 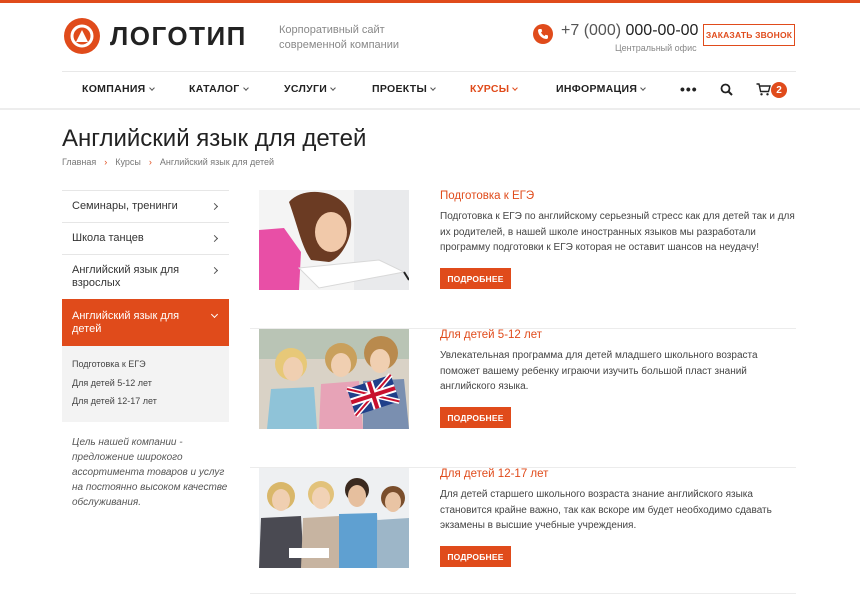 I want to click on breadcrumb-courses: Курсы, so click(x=128, y=162).